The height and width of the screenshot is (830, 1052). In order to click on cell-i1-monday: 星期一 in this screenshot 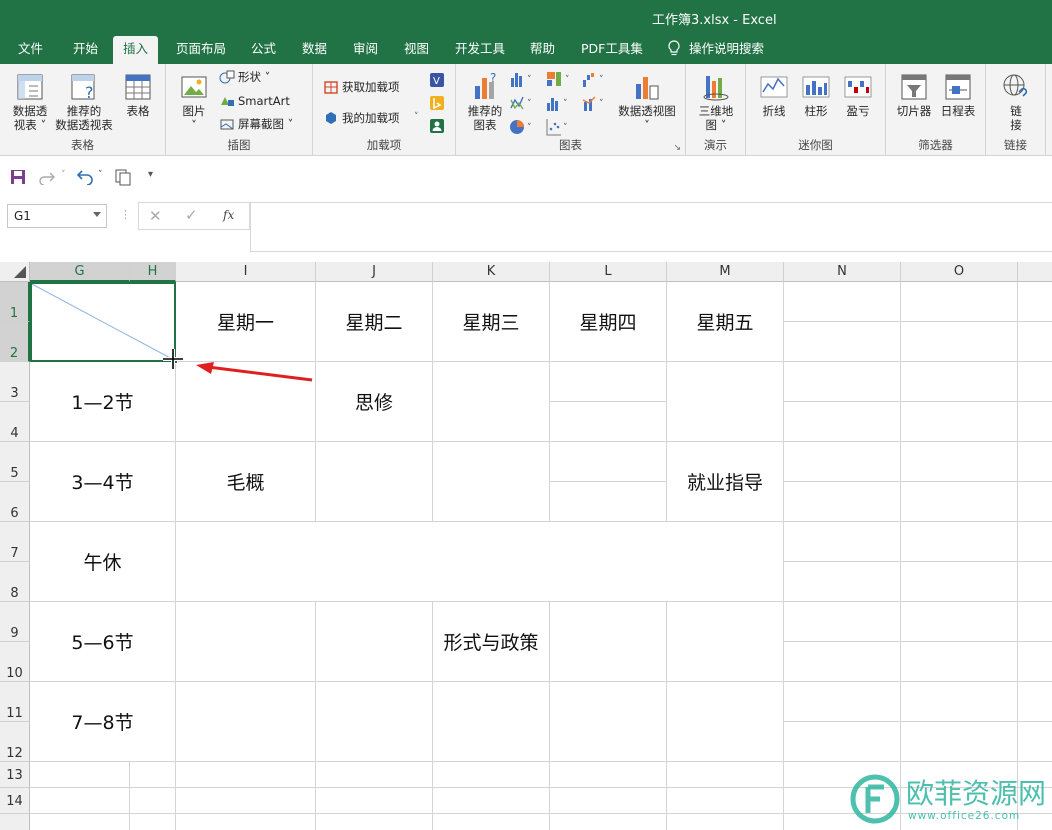, I will do `click(245, 321)`.